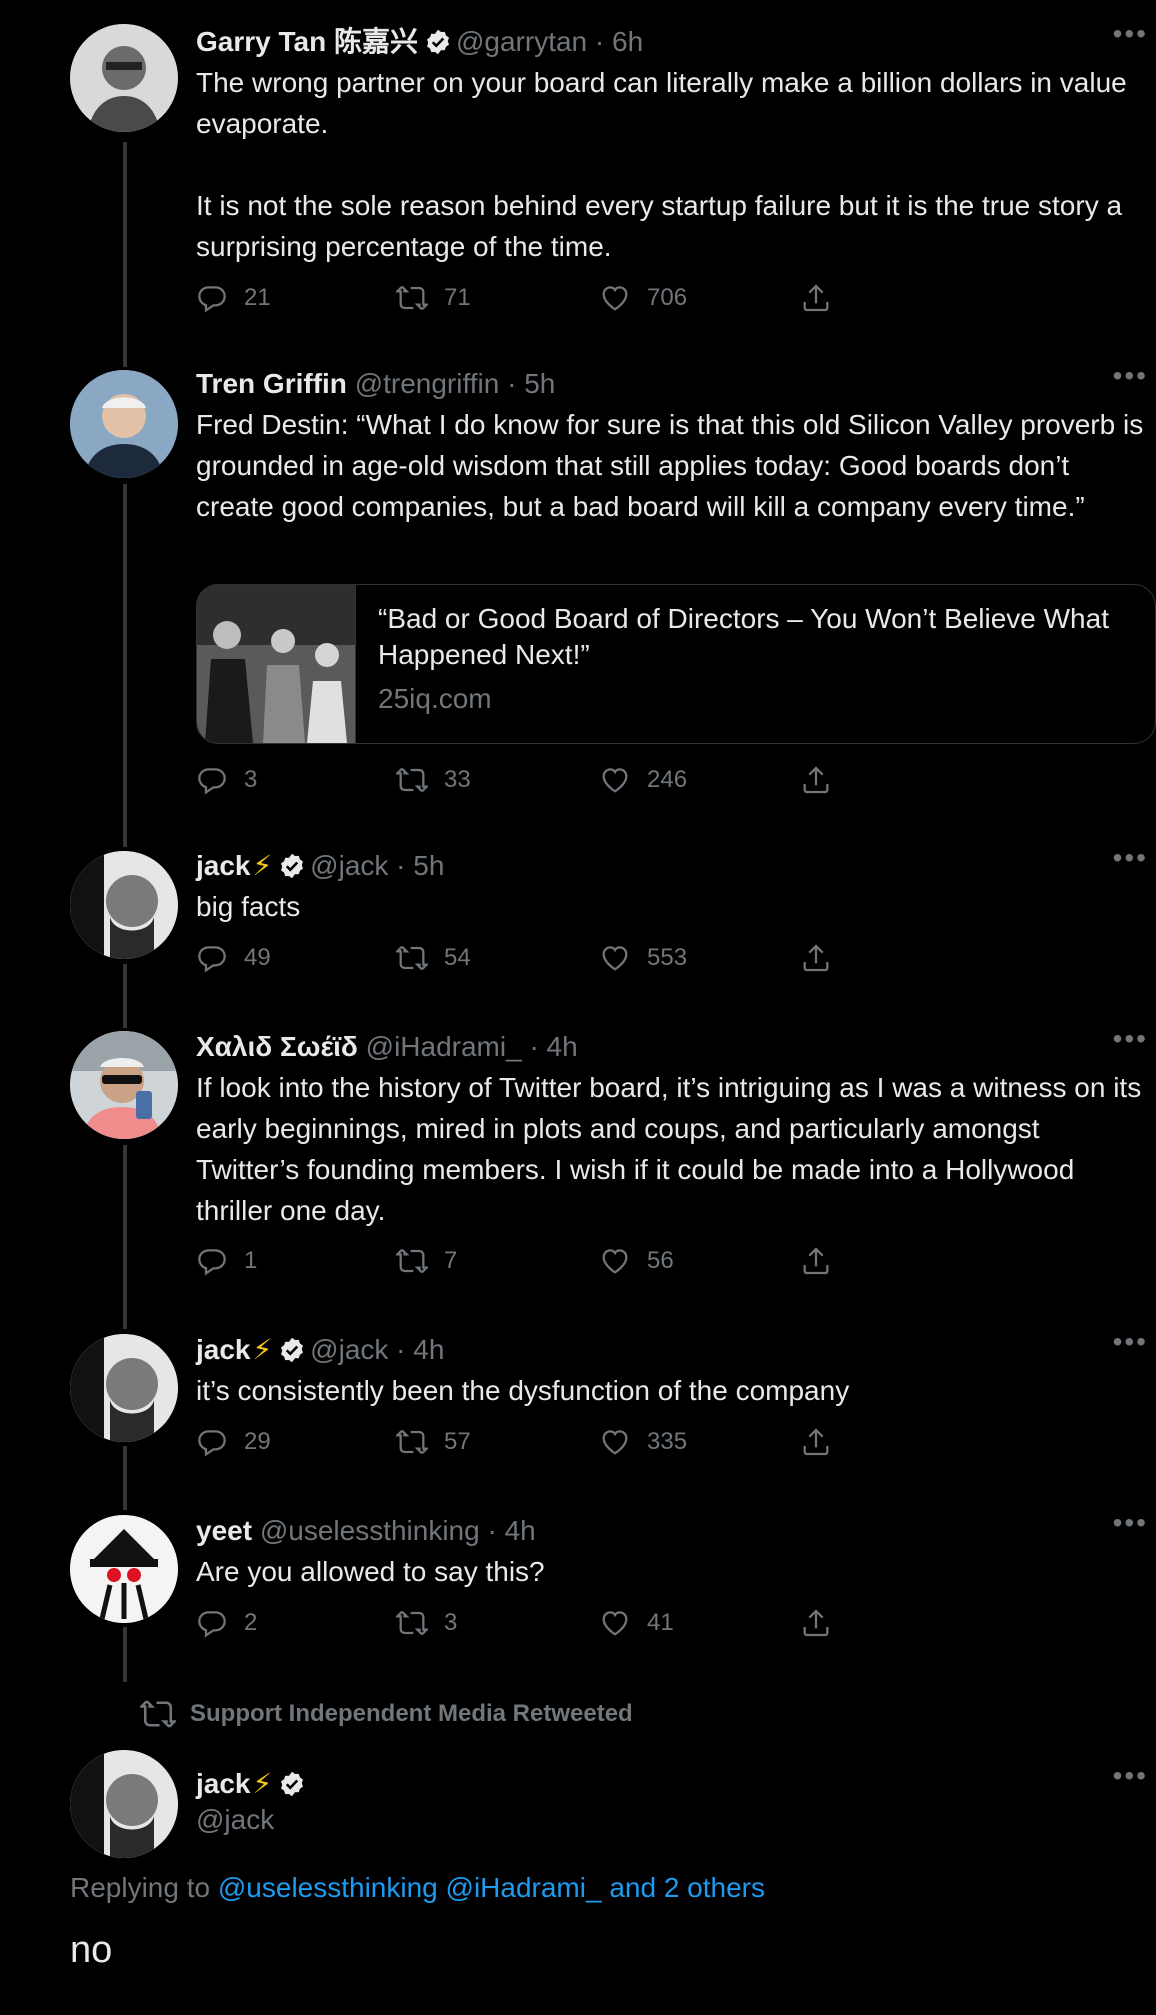 The width and height of the screenshot is (1156, 2015). Describe the element at coordinates (433, 298) in the screenshot. I see `retweet-button: 71` at that location.